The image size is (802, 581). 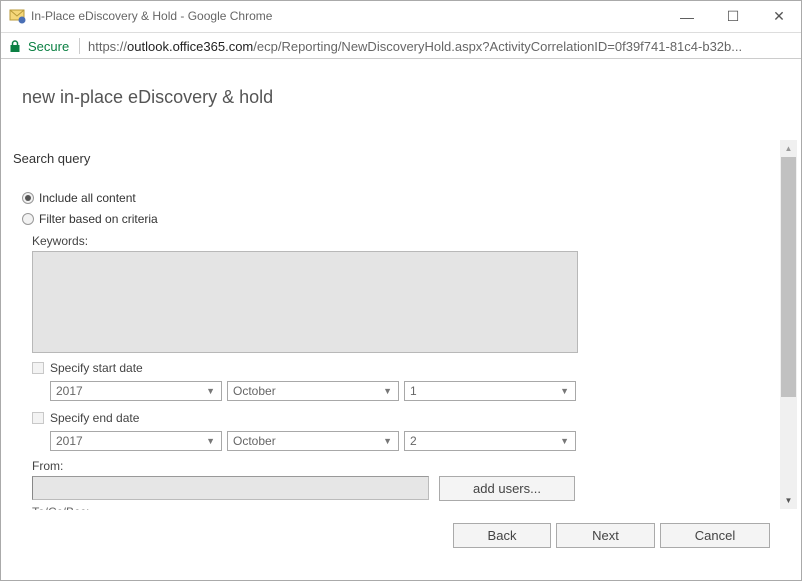 I want to click on close-button: ✕, so click(x=779, y=16).